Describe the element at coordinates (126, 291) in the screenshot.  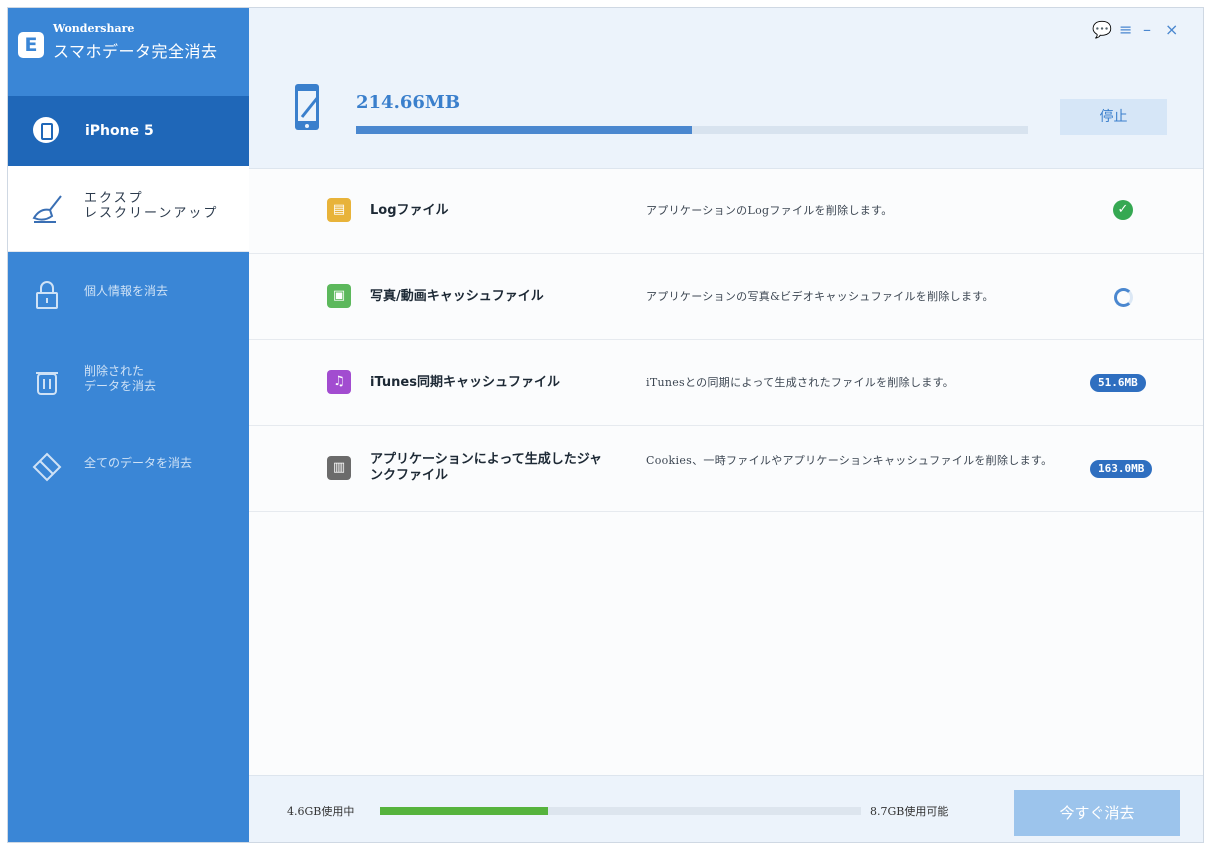
I see `sidebar-item-label: 個人情報を消去` at that location.